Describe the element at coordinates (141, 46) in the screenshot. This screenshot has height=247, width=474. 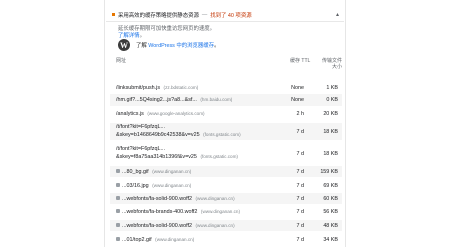
I see `wp-prefix: 了解` at that location.